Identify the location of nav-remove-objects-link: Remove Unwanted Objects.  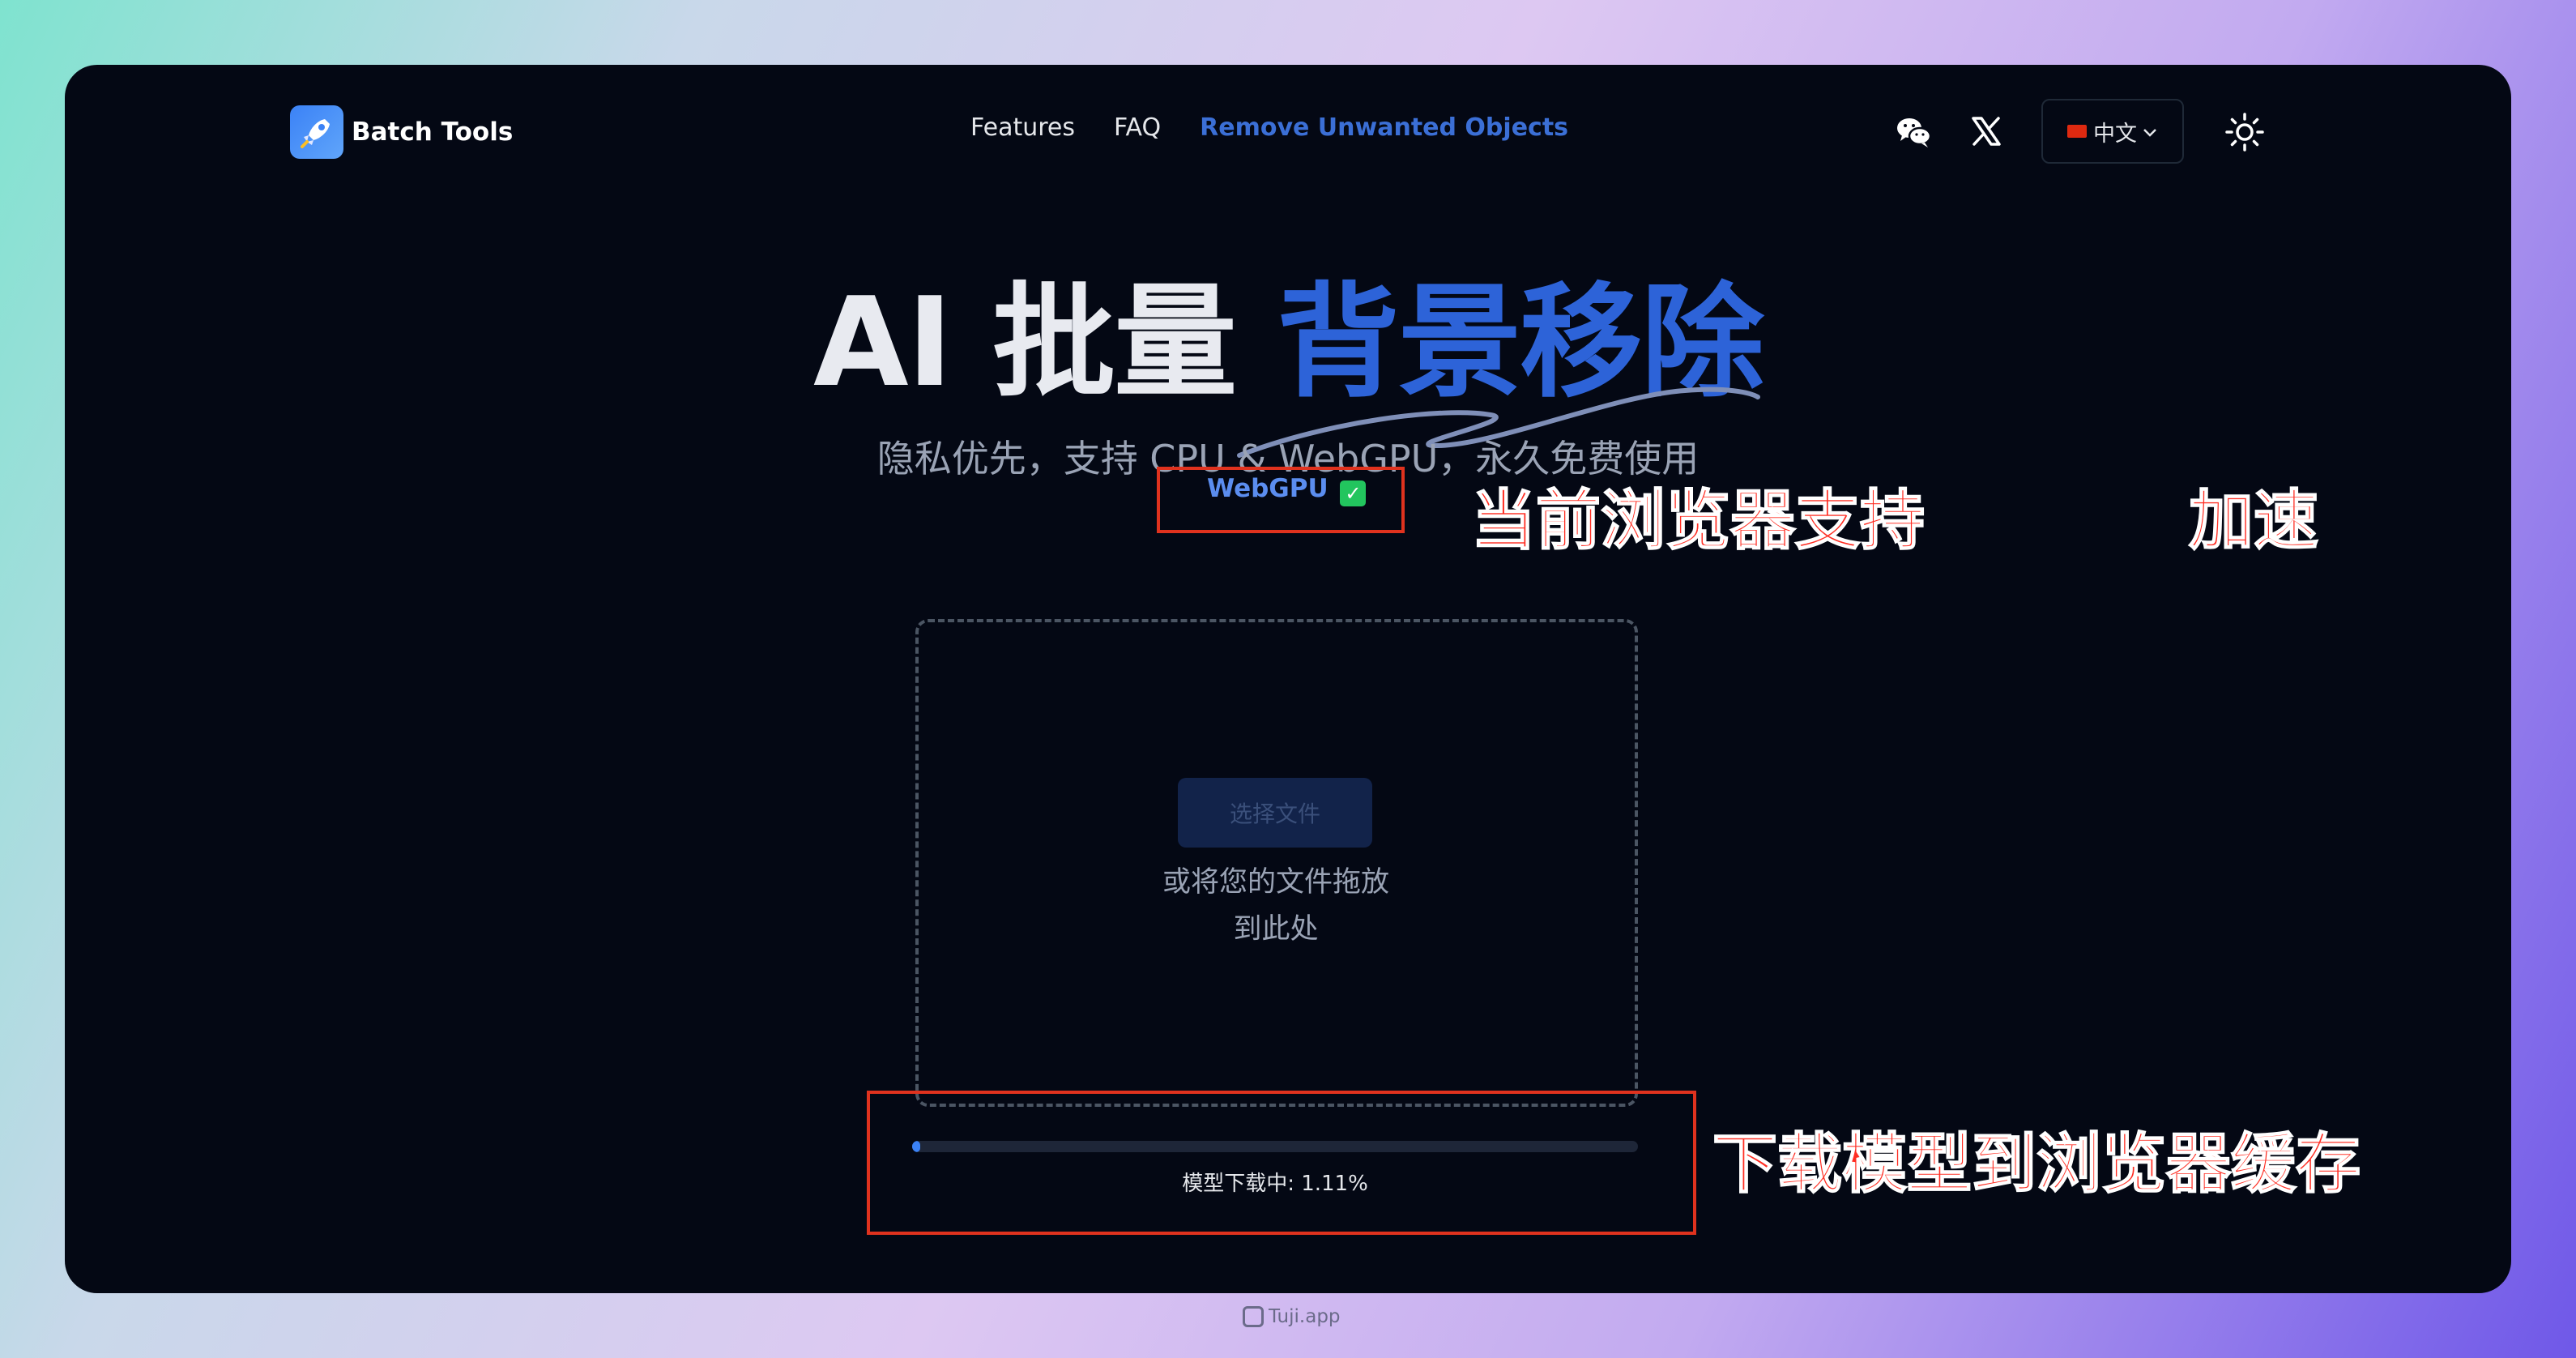
(1384, 128).